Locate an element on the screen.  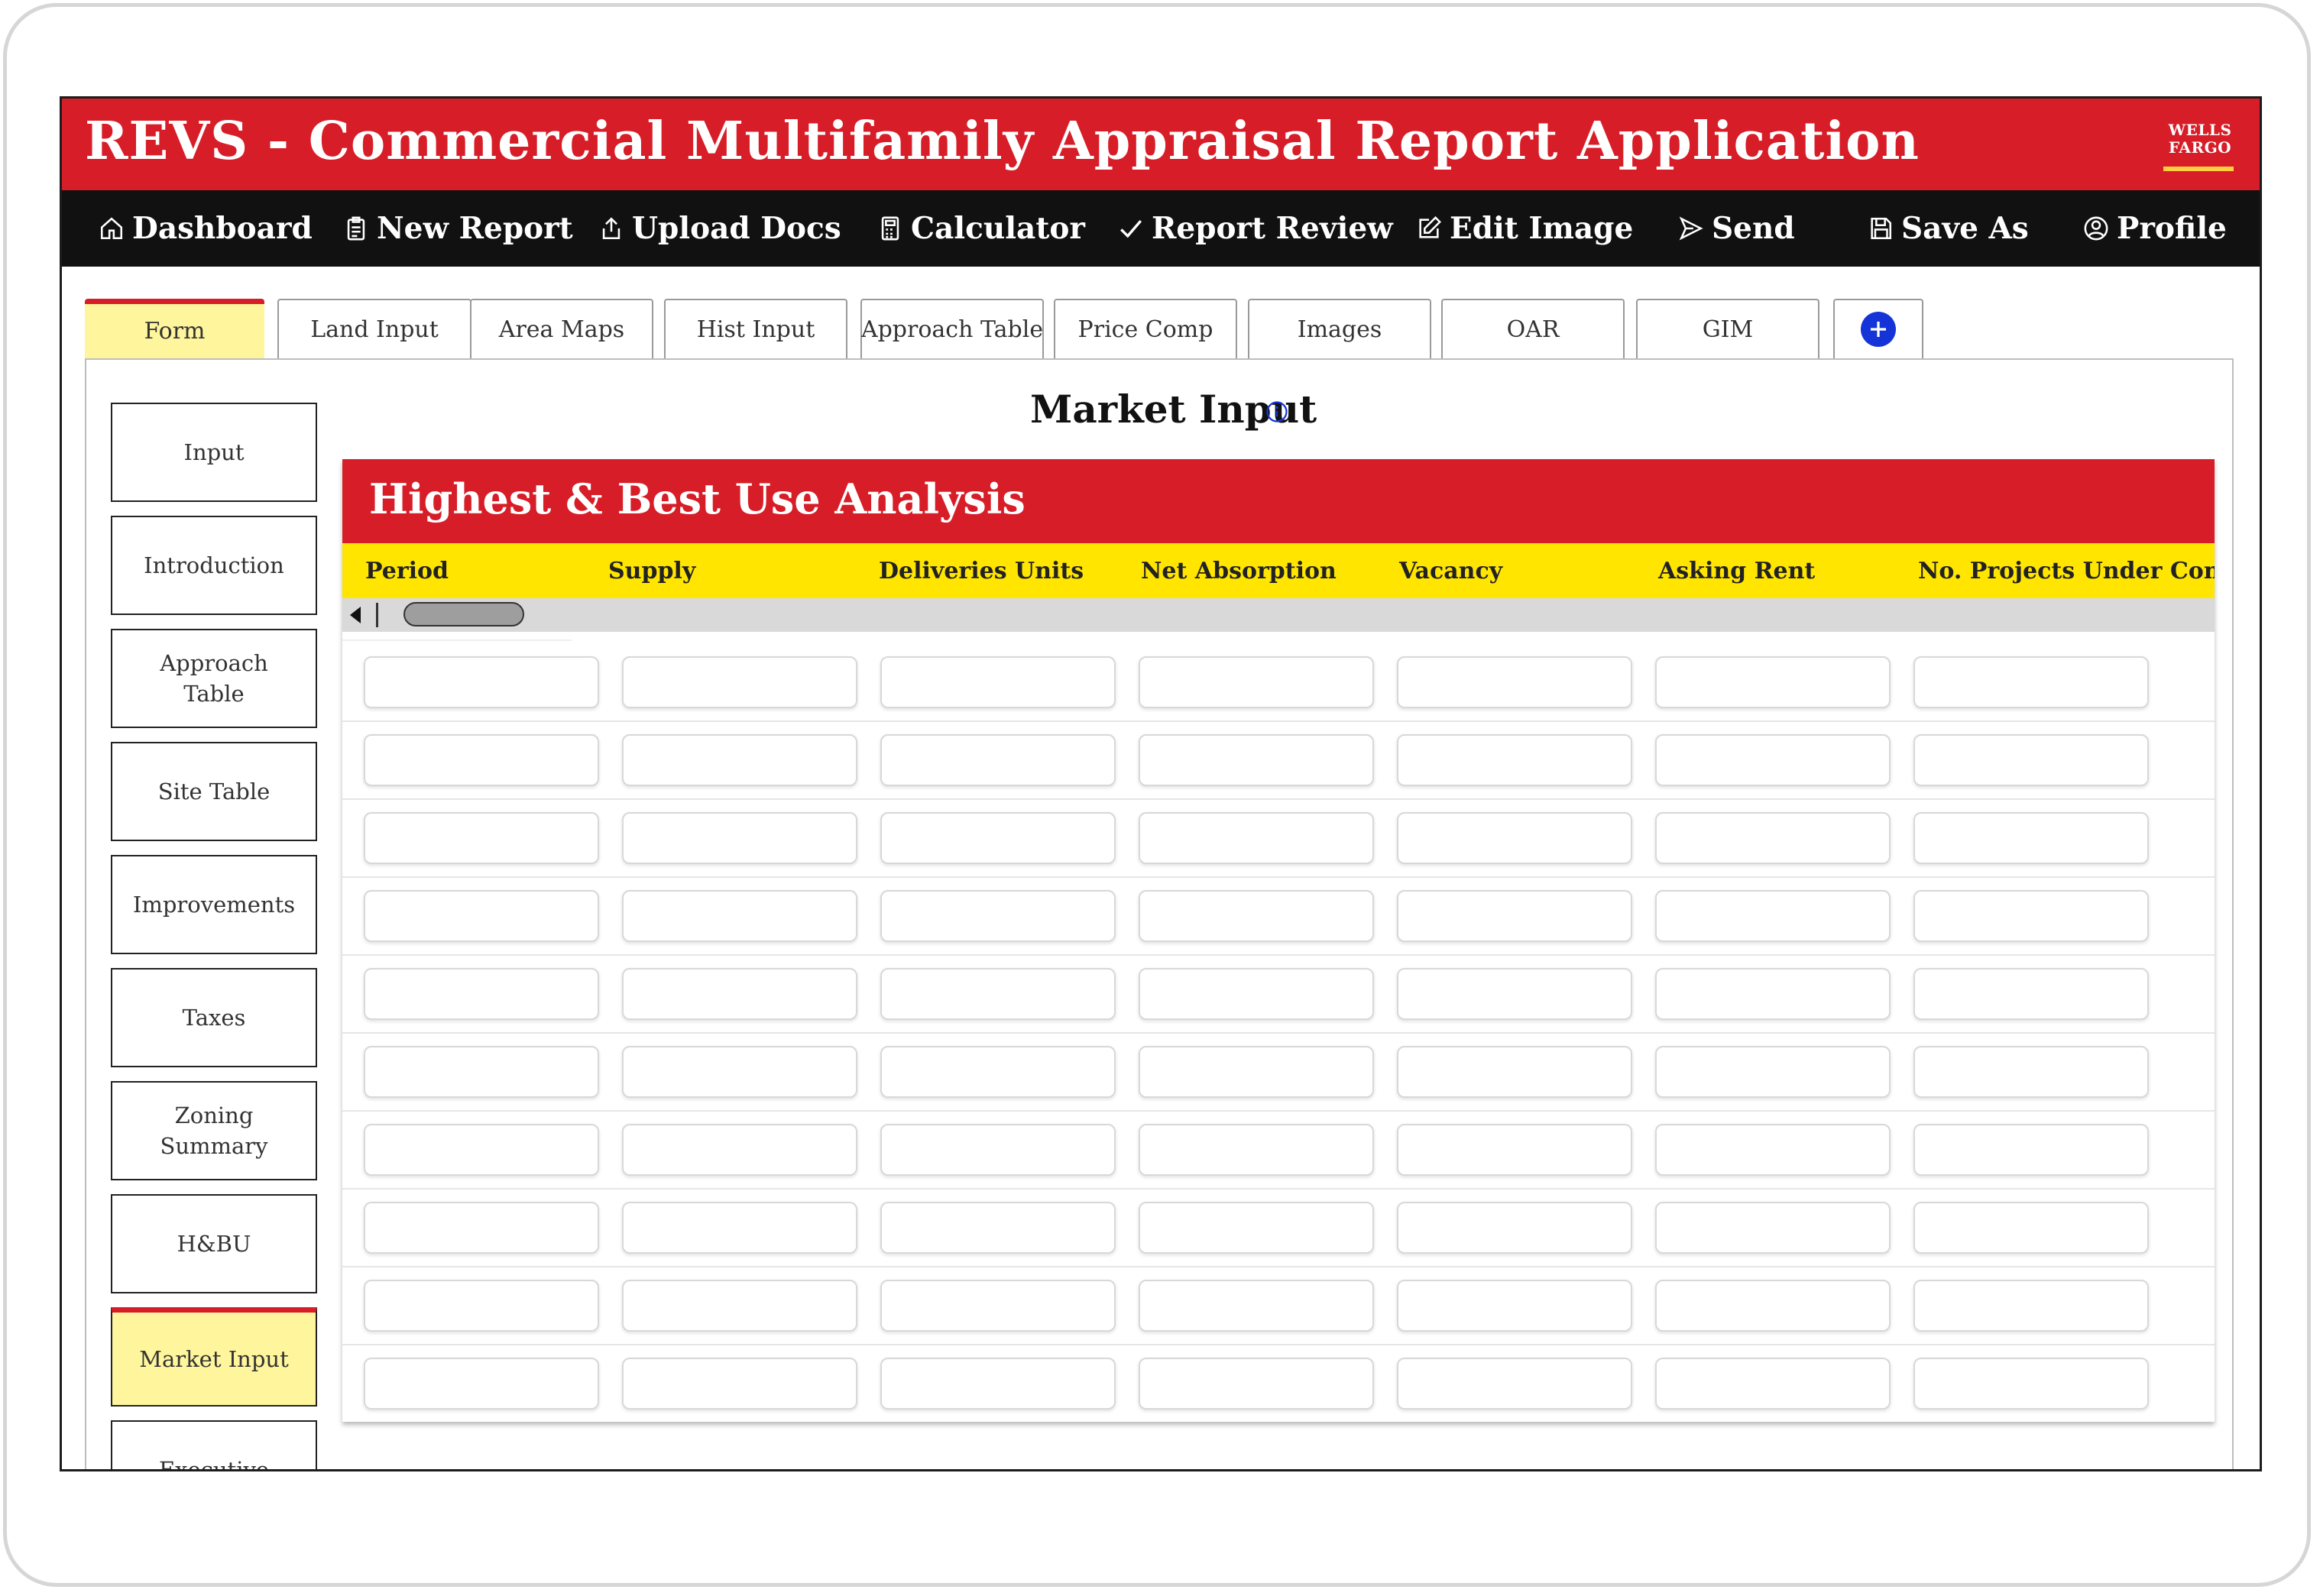
tab-gim: GIM is located at coordinates (1727, 328).